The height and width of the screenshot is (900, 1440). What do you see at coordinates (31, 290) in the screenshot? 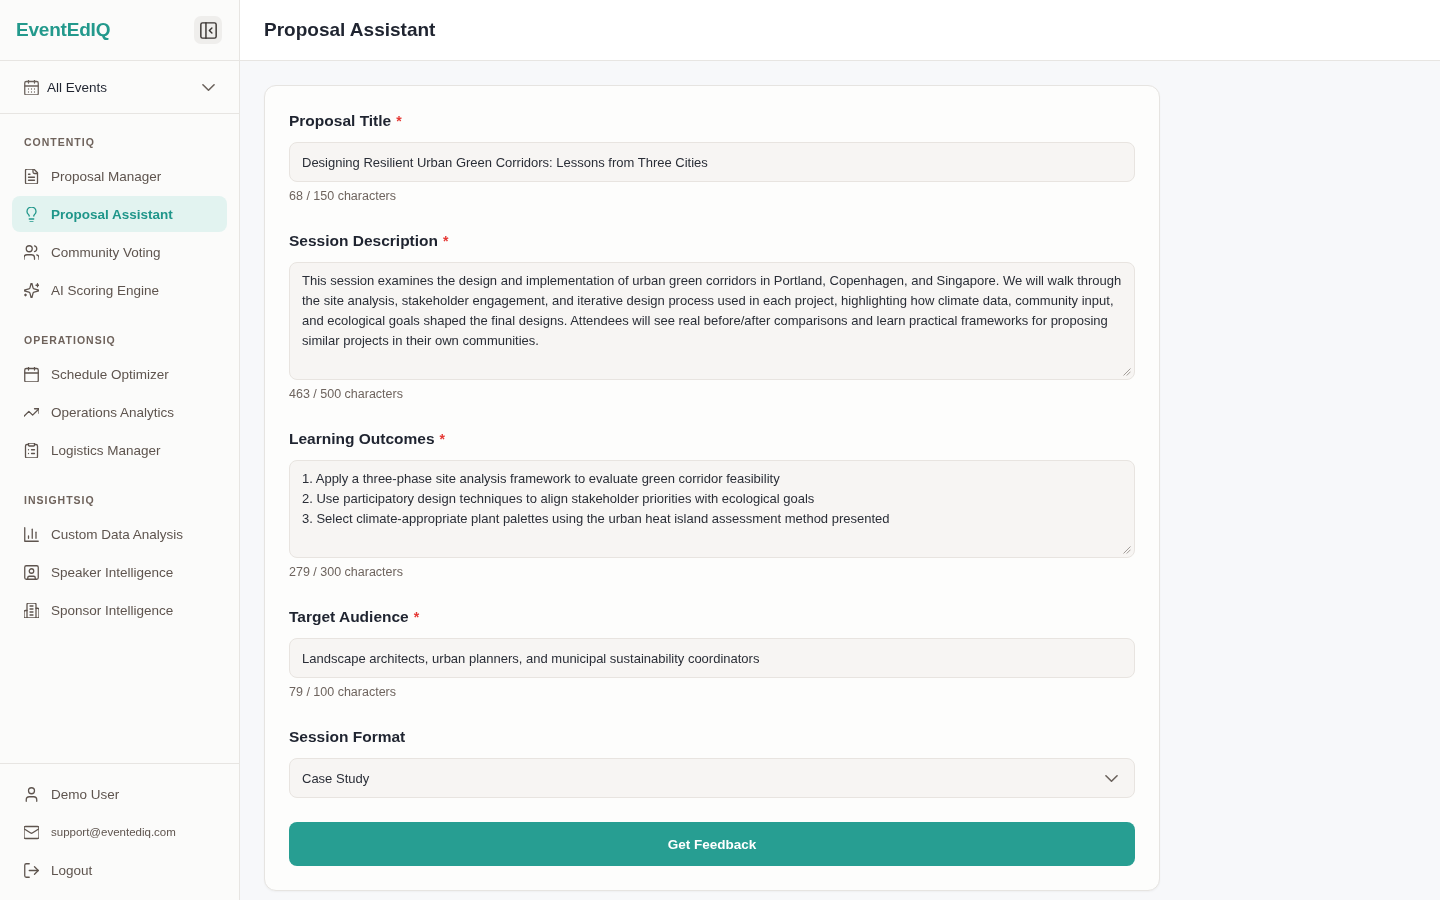
I see `sparkles-icon` at bounding box center [31, 290].